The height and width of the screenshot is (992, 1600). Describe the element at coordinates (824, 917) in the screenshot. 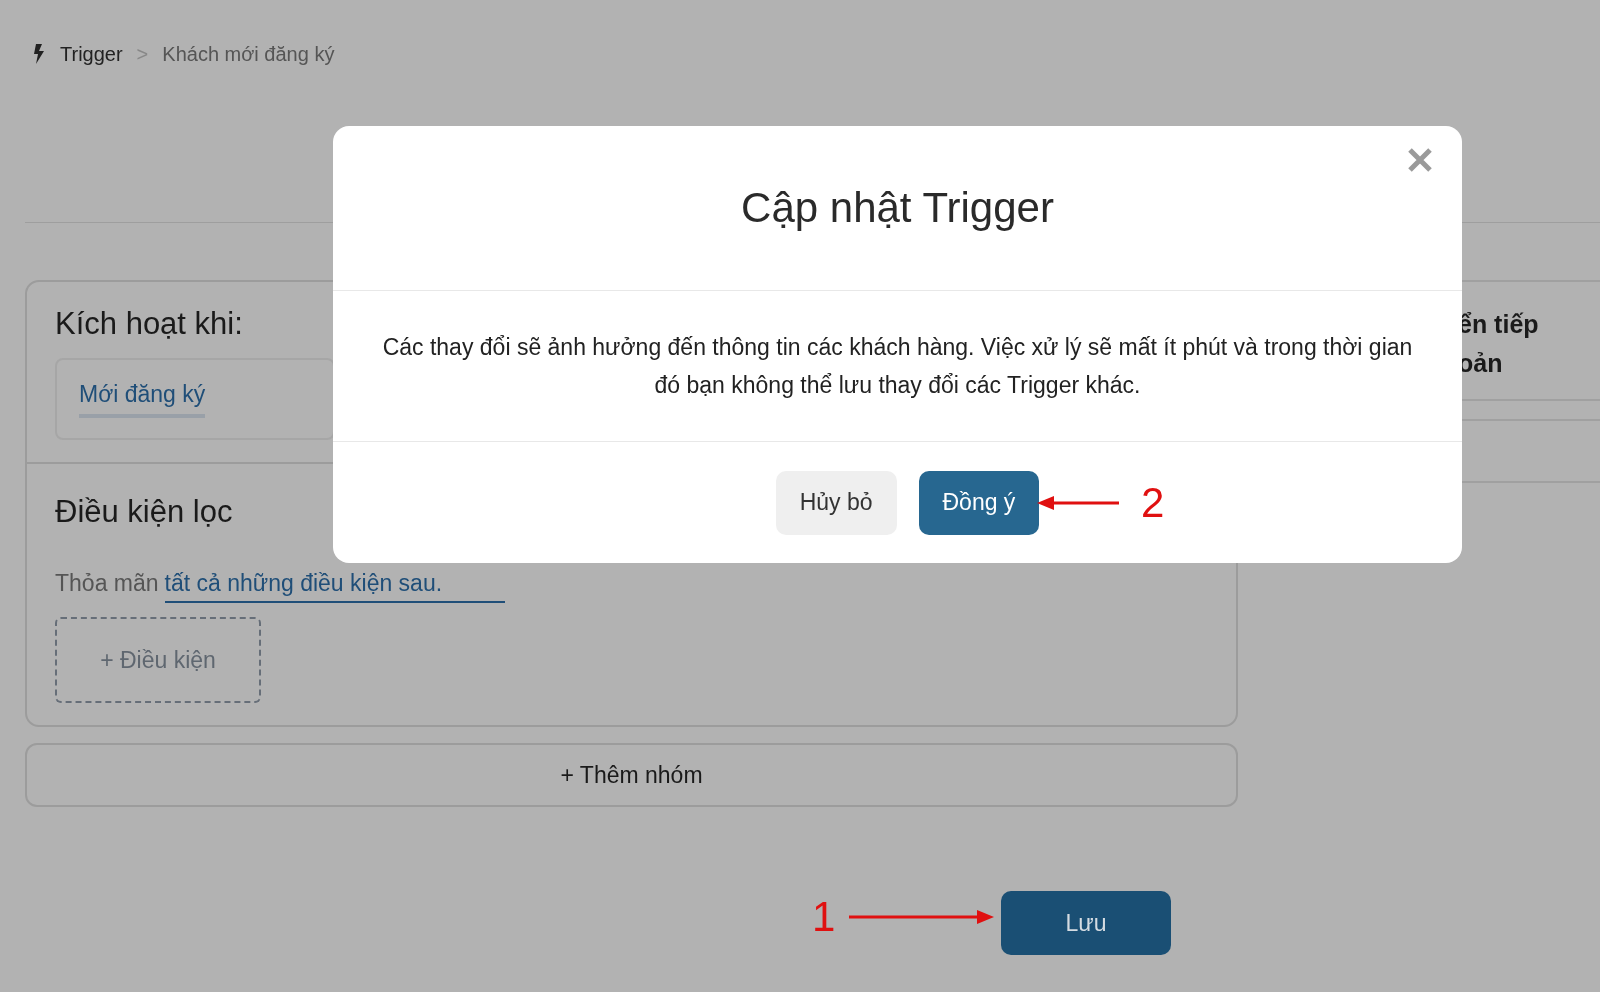

I see `annotation-number: 1` at that location.